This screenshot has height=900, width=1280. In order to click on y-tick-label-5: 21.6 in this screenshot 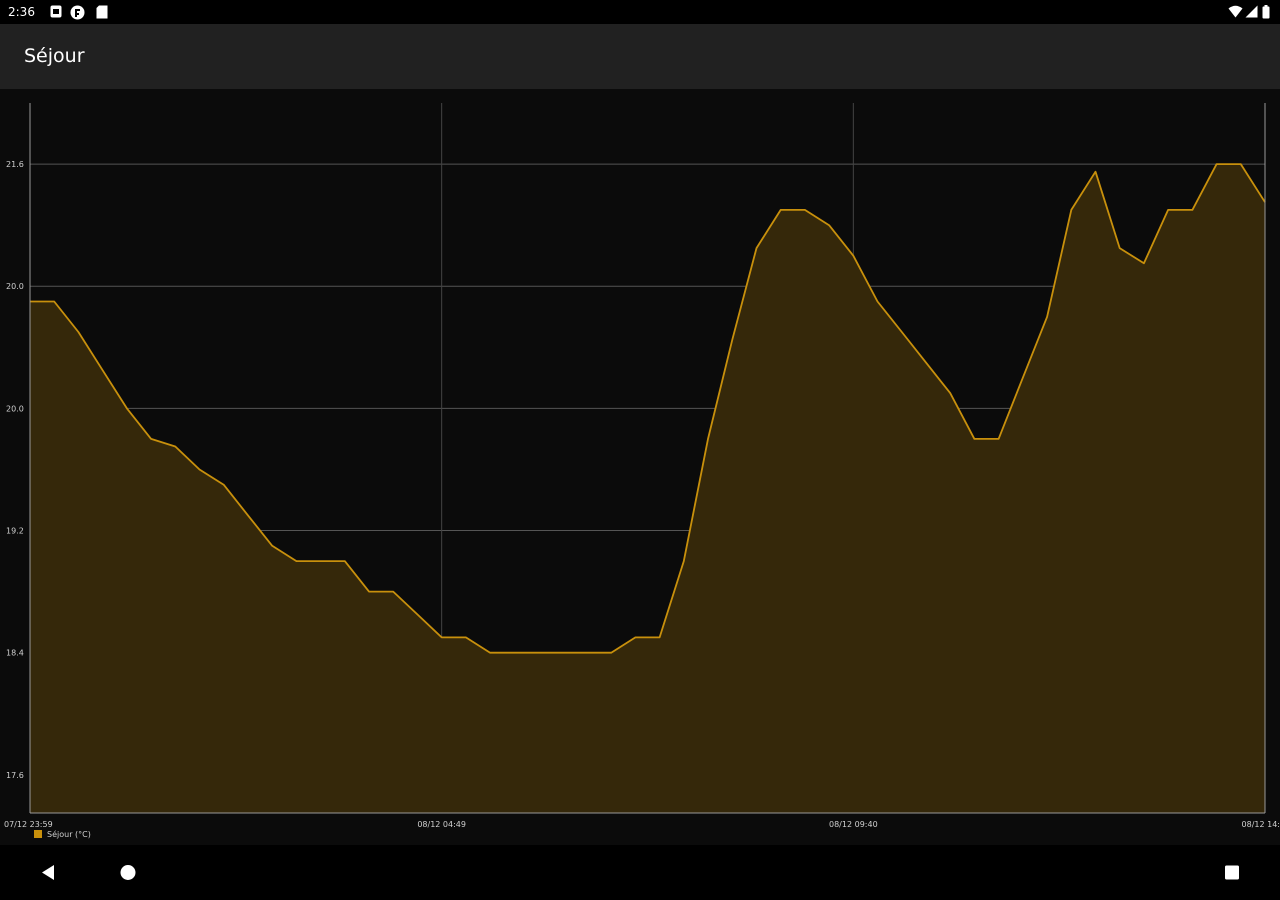, I will do `click(15, 164)`.